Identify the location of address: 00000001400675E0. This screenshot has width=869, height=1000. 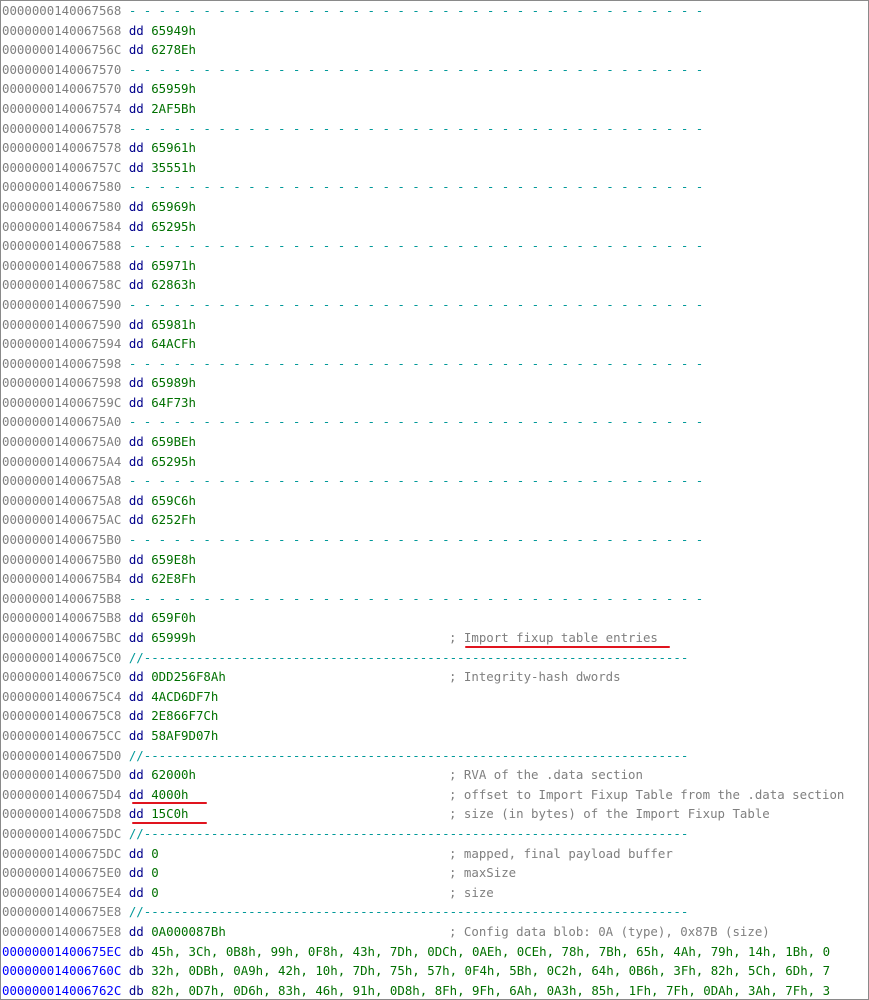
(61, 872).